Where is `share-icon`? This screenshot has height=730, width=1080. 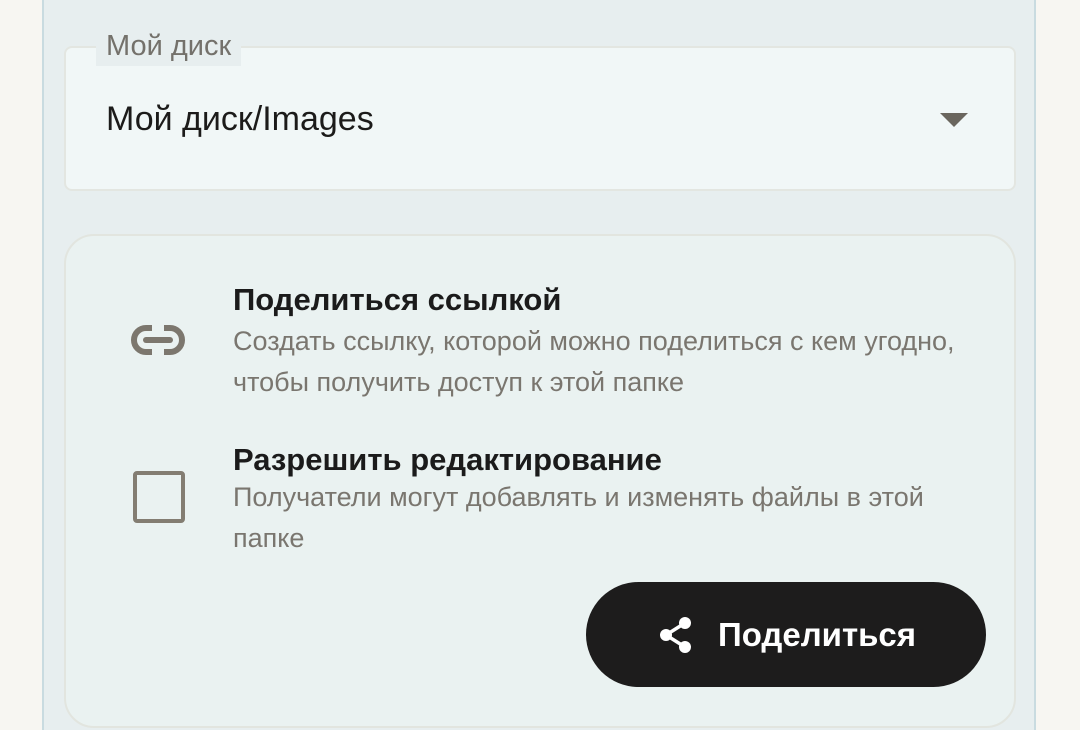
share-icon is located at coordinates (675, 634).